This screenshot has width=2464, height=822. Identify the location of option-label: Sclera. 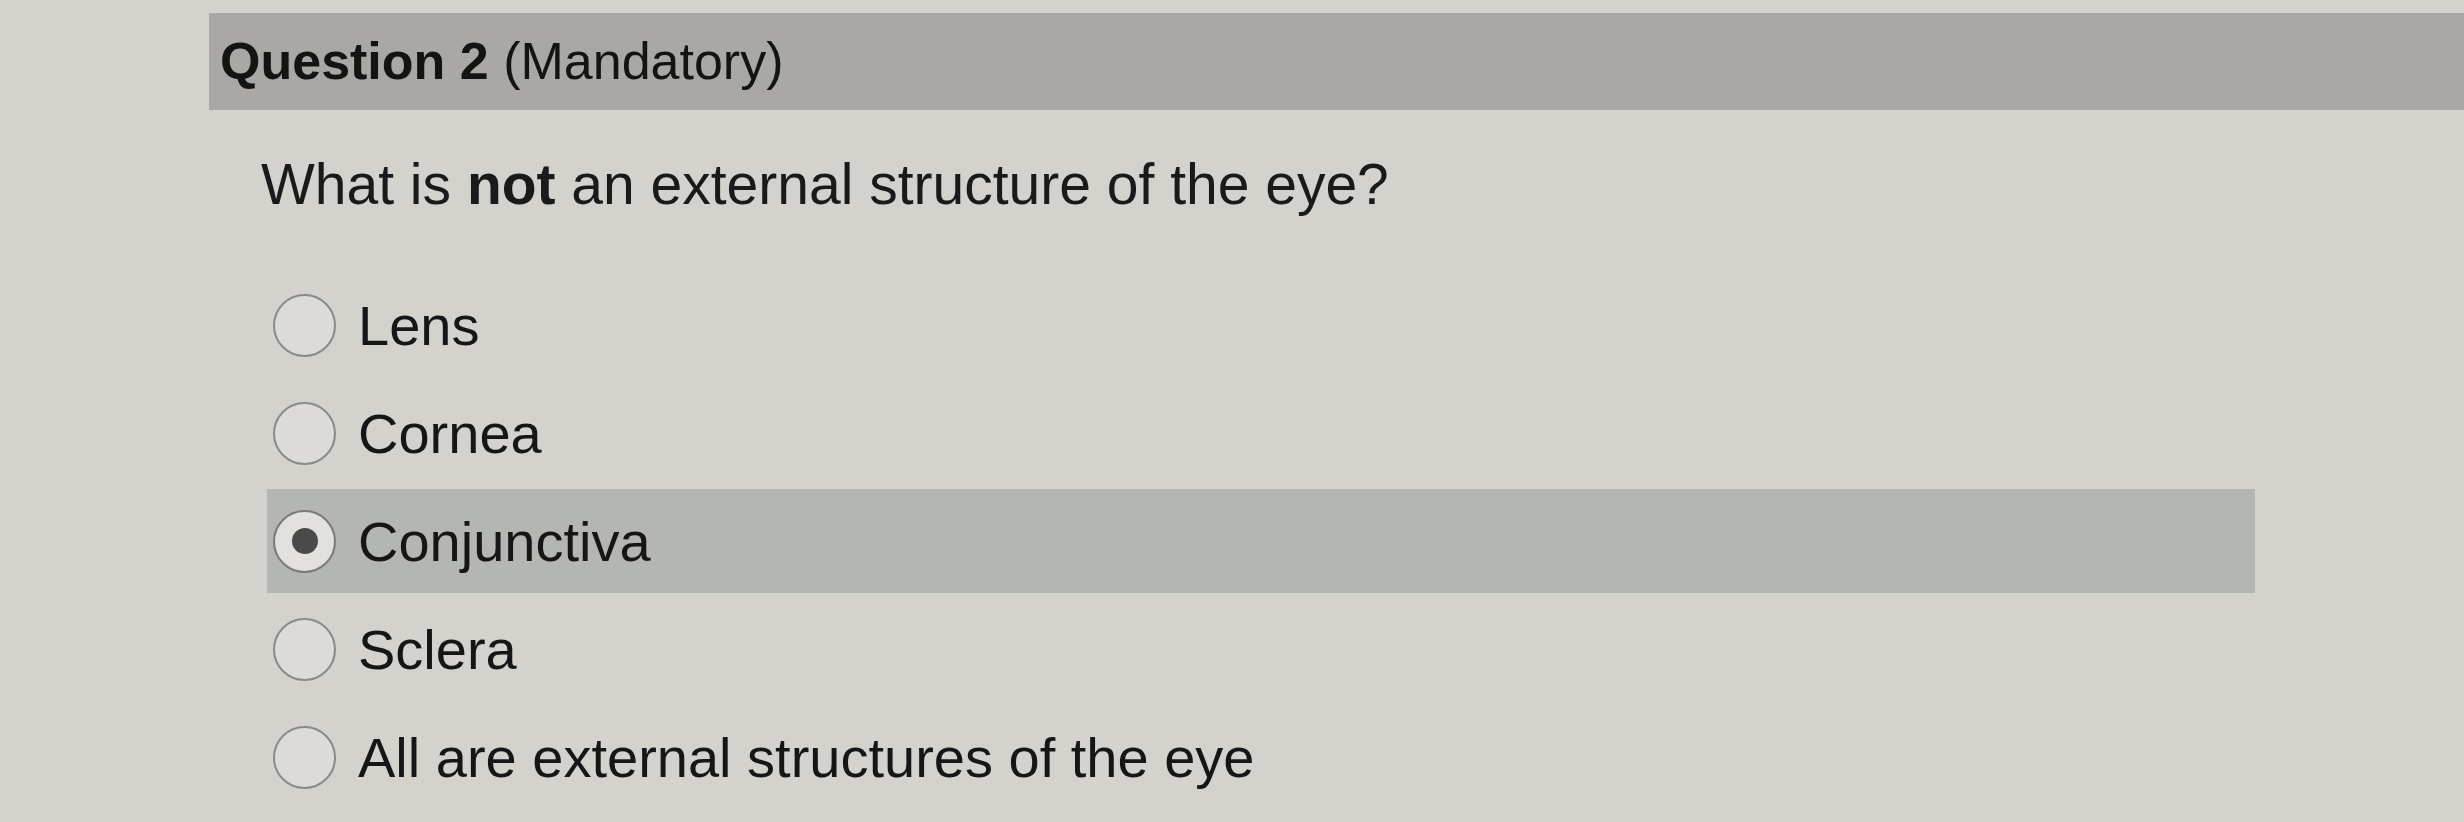
(437, 649).